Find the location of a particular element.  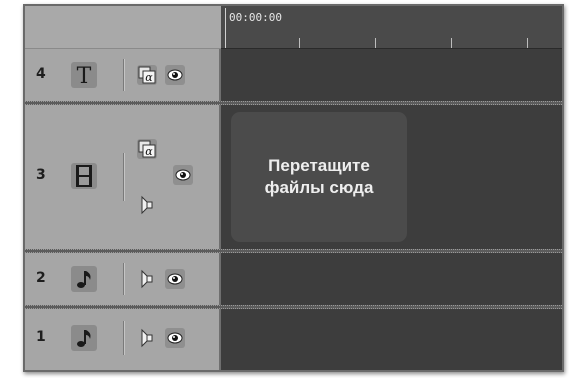

text-track-icon: T is located at coordinates (84, 75).